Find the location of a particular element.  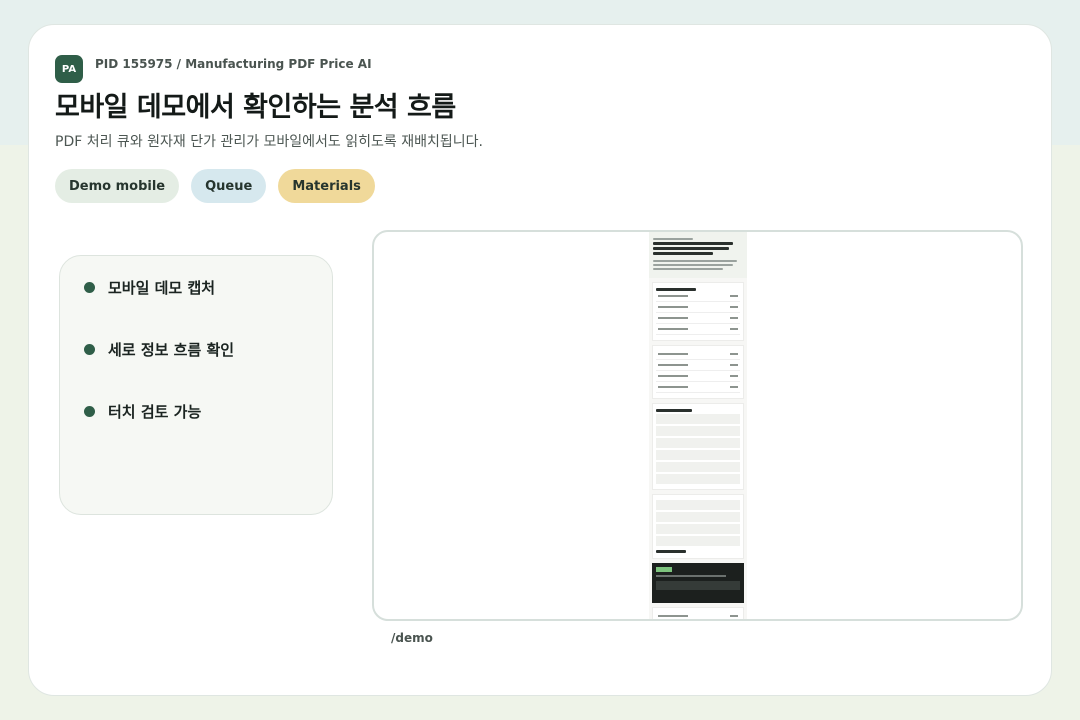

feature-label: 세로 정보 흐름 확인 is located at coordinates (171, 349).